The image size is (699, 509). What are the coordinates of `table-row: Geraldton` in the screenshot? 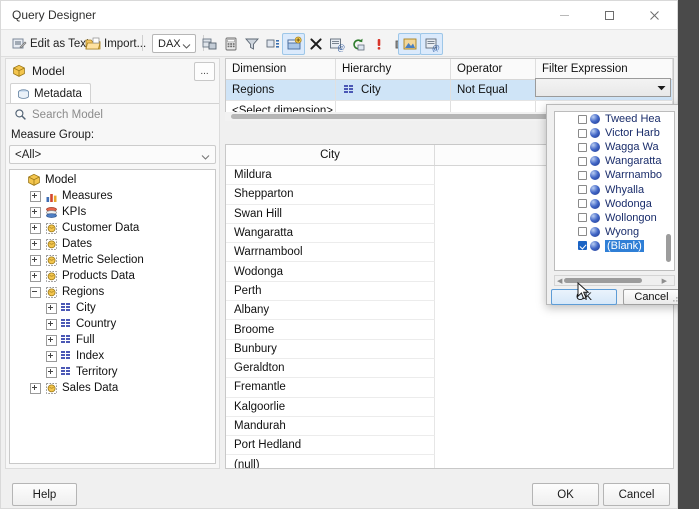 It's located at (449, 368).